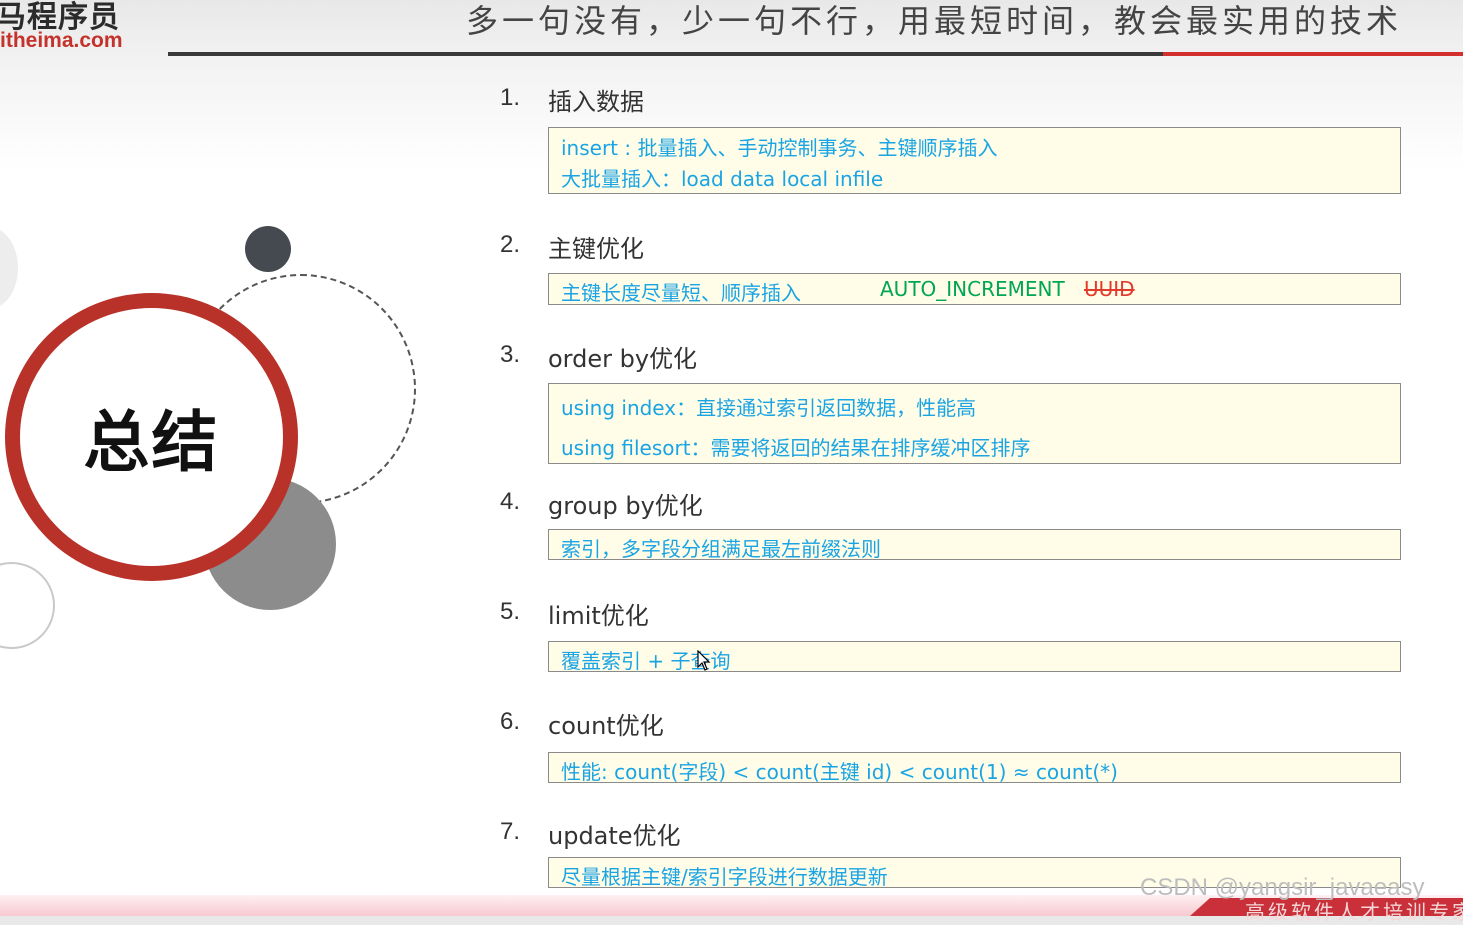 The width and height of the screenshot is (1463, 925). I want to click on item-2-line-1: 主键长度尽量短、顺序插入 AUTO_INCREMENT UUID, so click(848, 291).